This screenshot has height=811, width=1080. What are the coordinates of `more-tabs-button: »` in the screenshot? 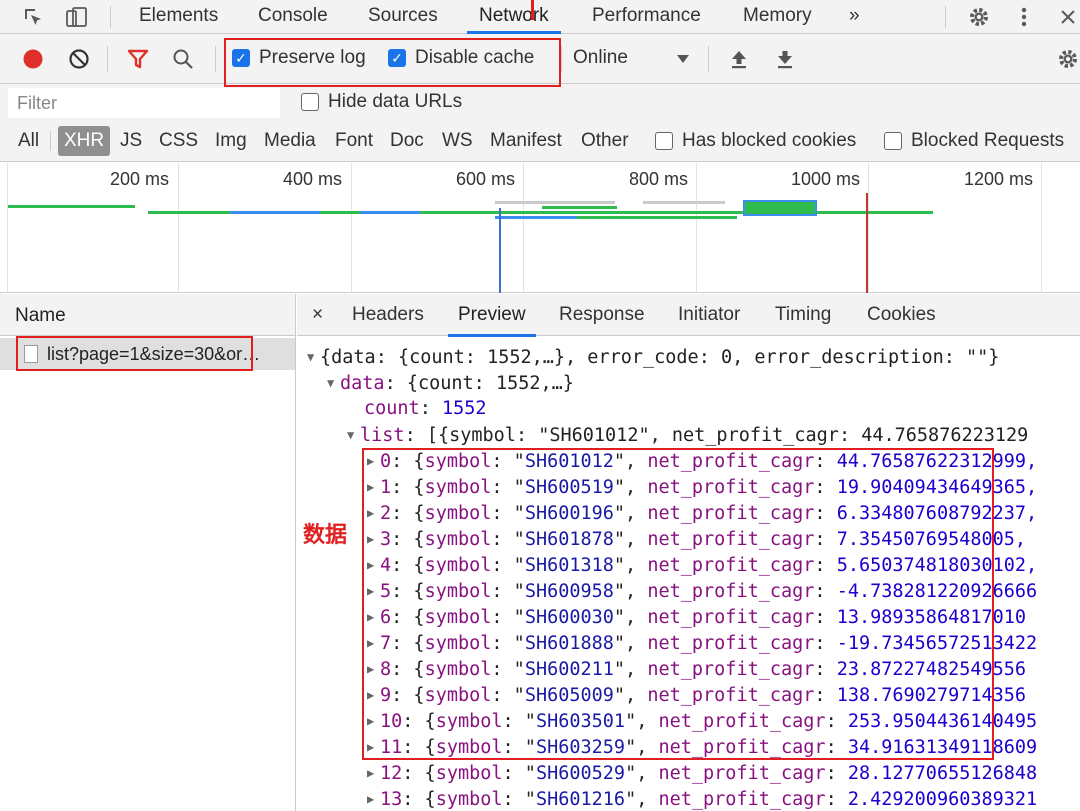 It's located at (854, 16).